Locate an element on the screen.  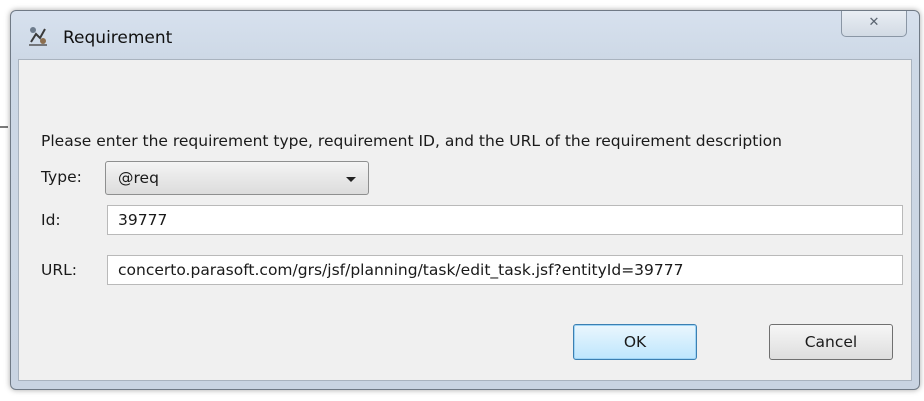
url-field is located at coordinates (505, 270).